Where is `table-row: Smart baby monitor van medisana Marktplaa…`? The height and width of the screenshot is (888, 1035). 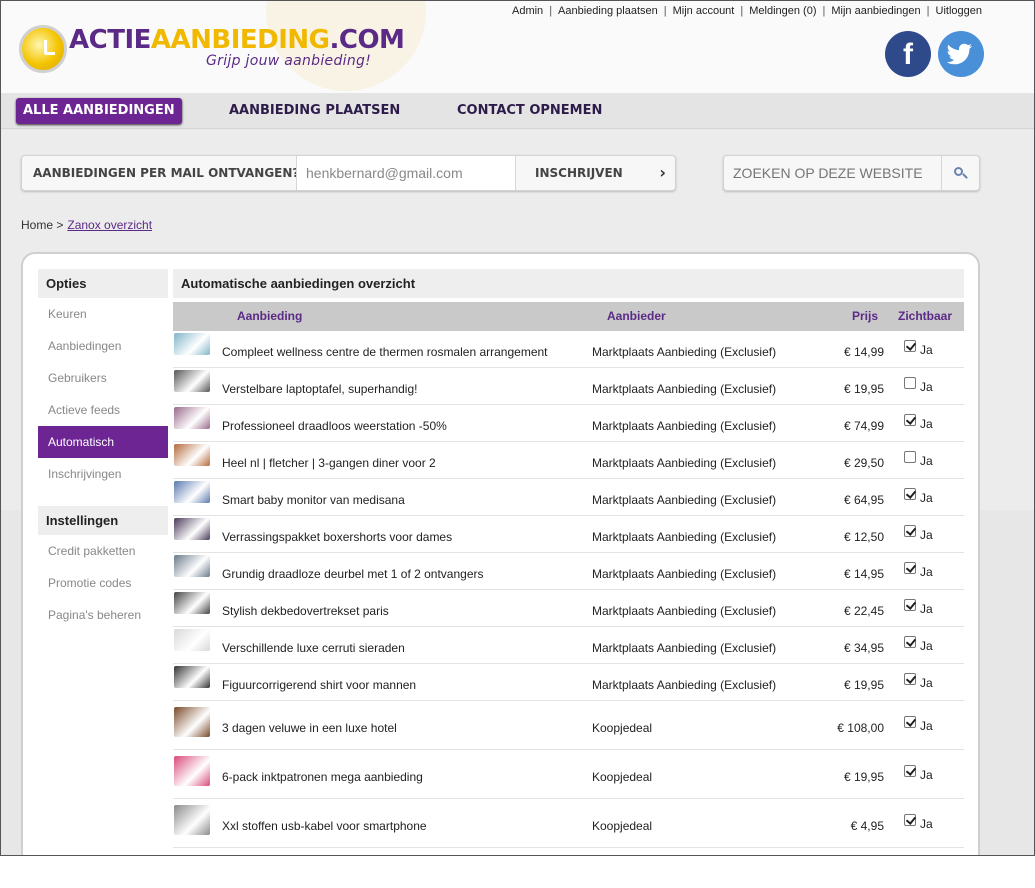
table-row: Smart baby monitor van medisana Marktplaa… is located at coordinates (568, 497).